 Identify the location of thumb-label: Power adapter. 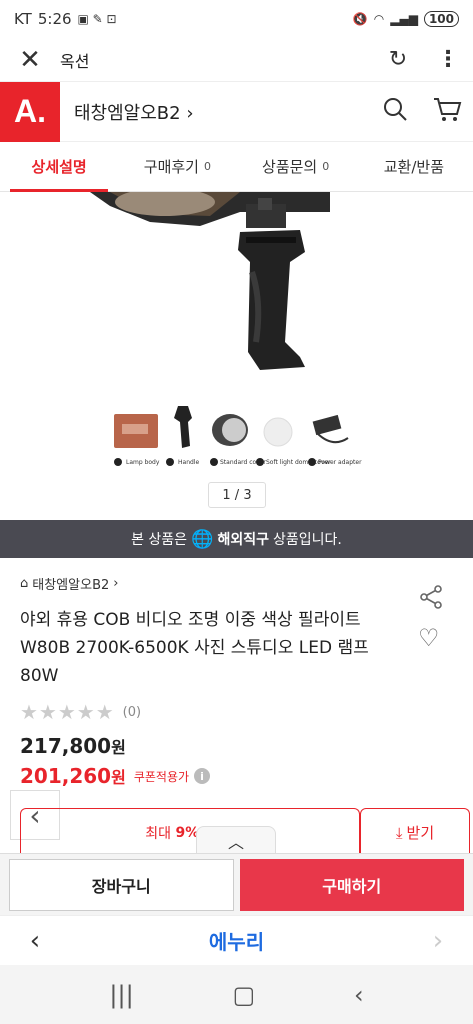
(340, 462).